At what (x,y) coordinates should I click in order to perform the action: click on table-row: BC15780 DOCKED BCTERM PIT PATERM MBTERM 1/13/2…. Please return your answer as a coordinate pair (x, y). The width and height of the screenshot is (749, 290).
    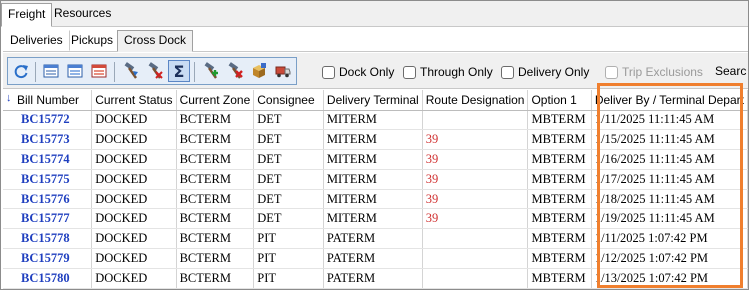
    Looking at the image, I should click on (375, 278).